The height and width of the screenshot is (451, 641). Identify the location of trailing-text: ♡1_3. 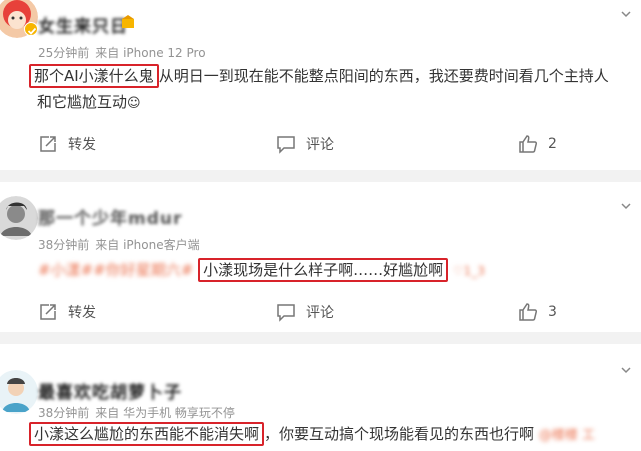
(468, 271).